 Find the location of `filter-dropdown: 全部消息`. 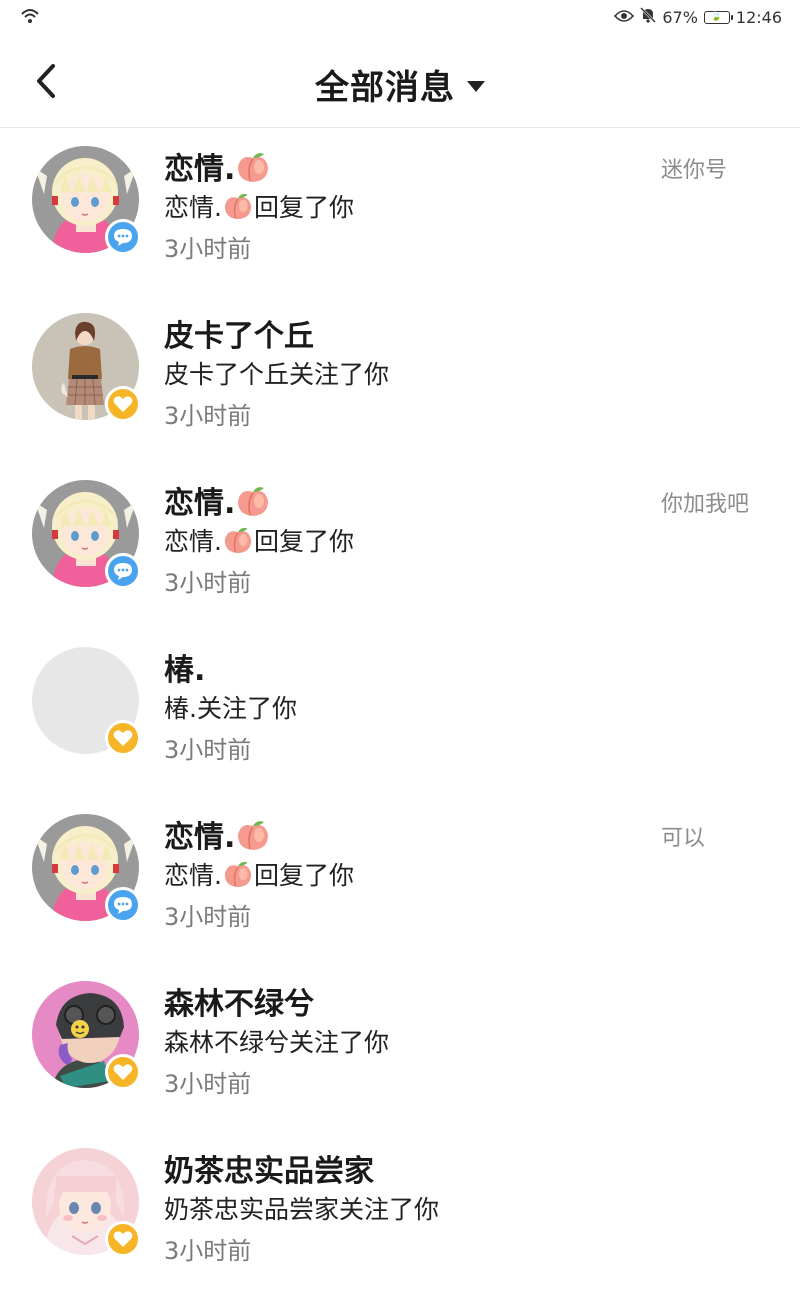

filter-dropdown: 全部消息 is located at coordinates (400, 84).